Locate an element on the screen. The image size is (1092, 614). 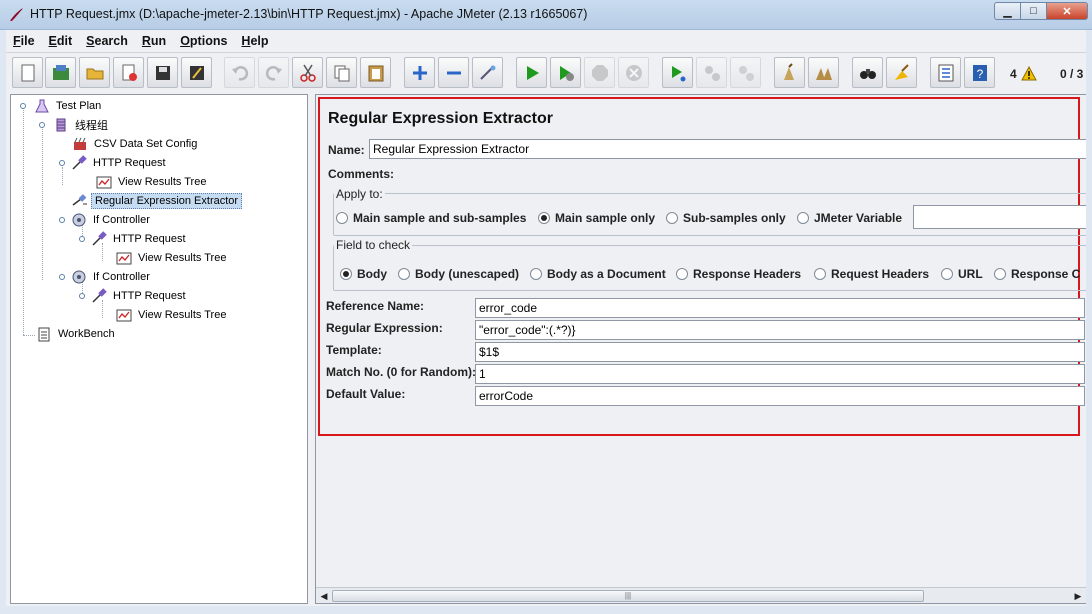
stop-button is located at coordinates (599, 72).